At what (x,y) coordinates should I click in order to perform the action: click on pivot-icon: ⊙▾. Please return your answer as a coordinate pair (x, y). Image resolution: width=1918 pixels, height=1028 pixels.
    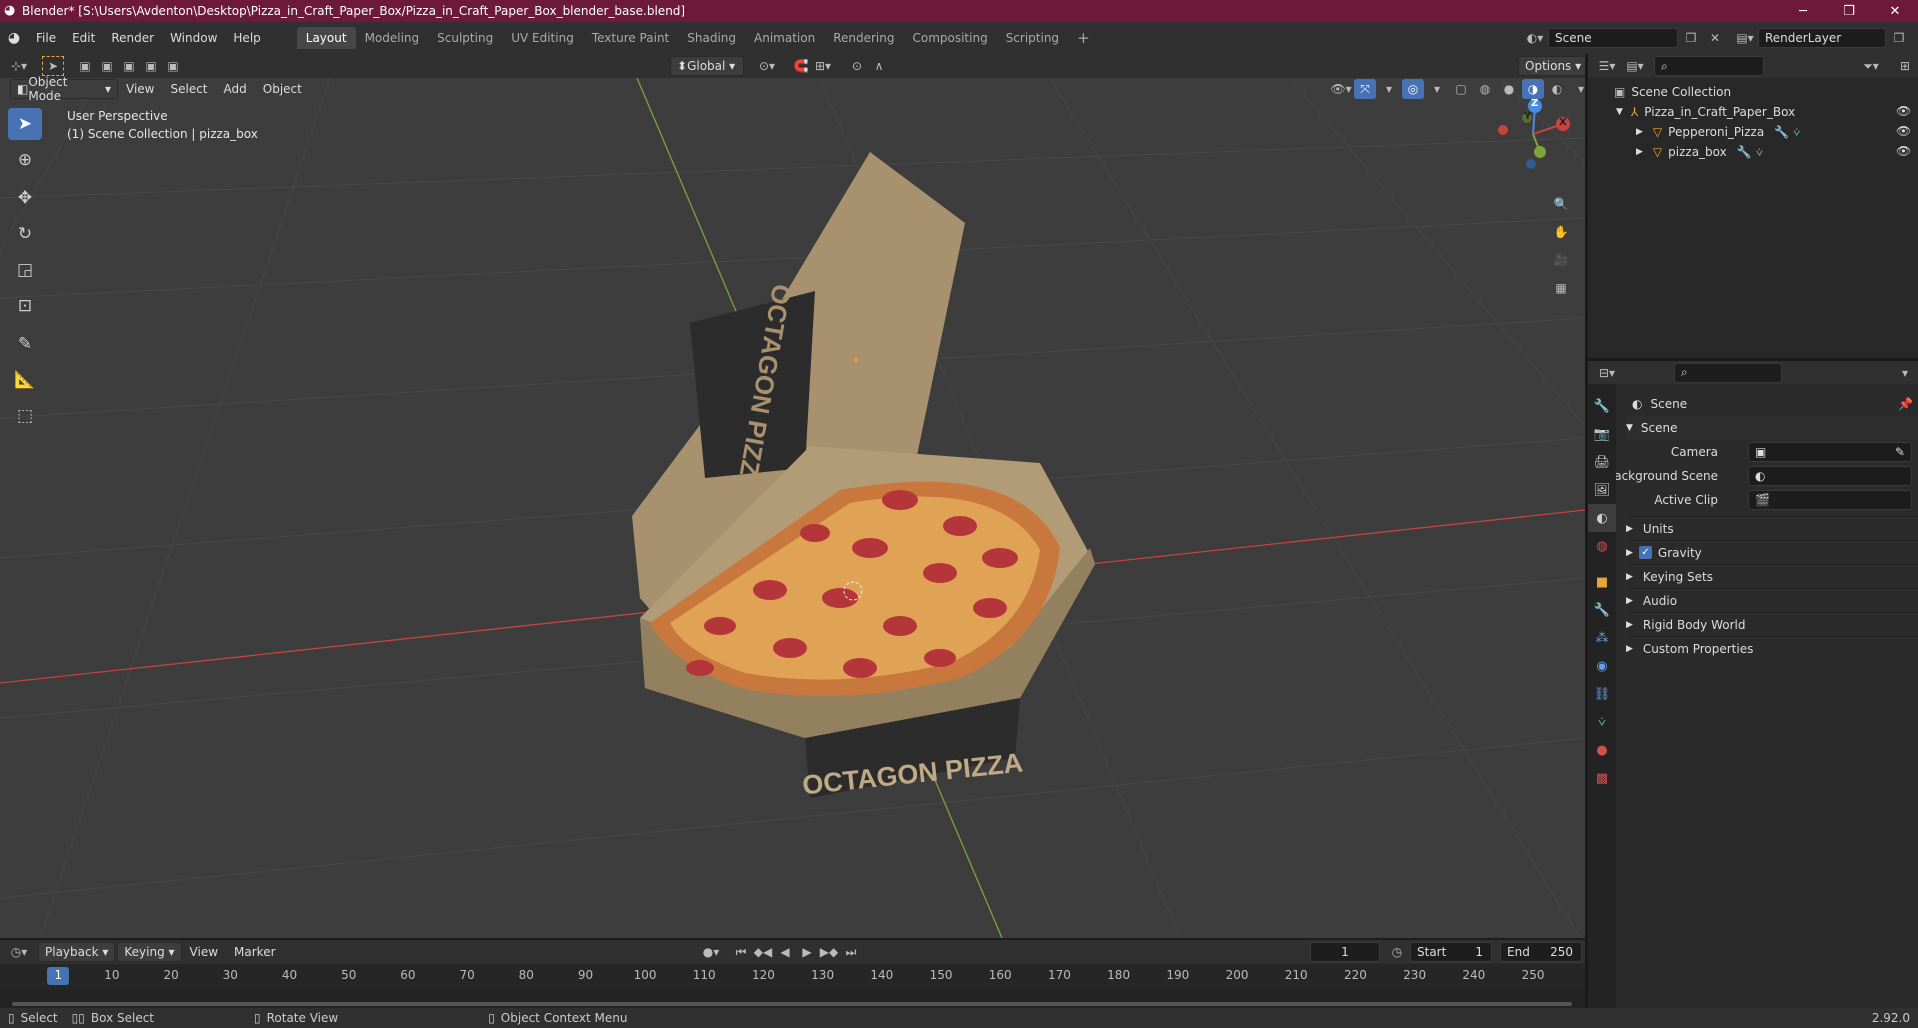
    Looking at the image, I should click on (767, 66).